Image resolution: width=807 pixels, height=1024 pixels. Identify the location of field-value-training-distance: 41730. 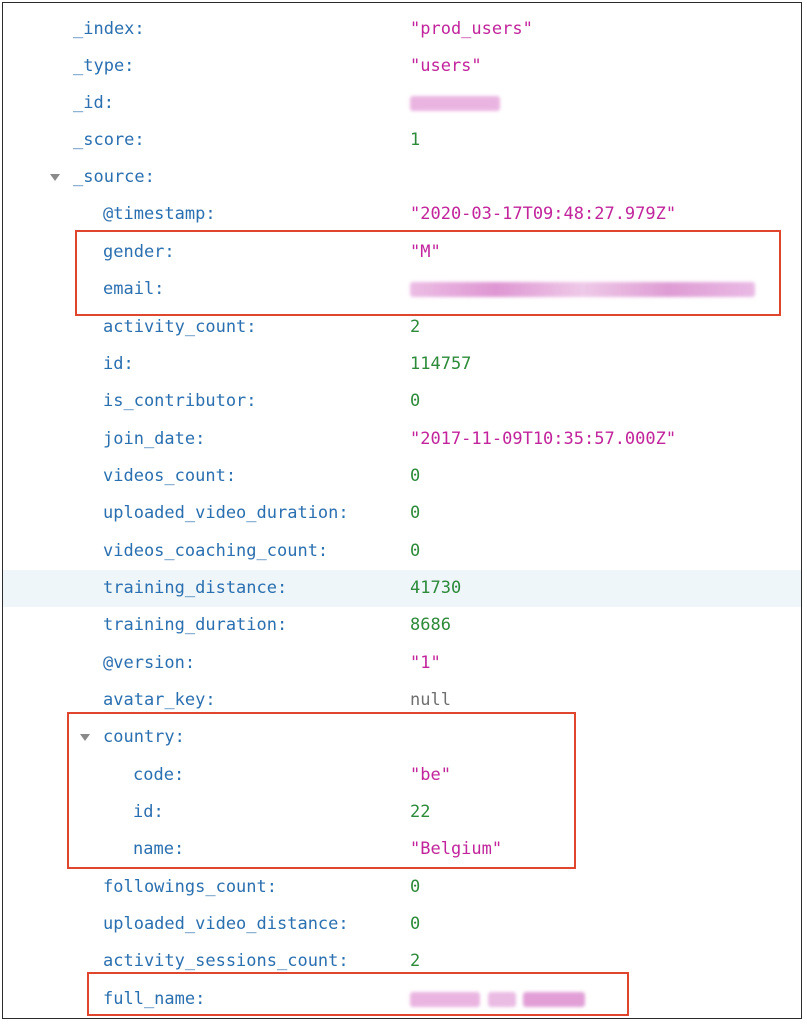
(436, 588).